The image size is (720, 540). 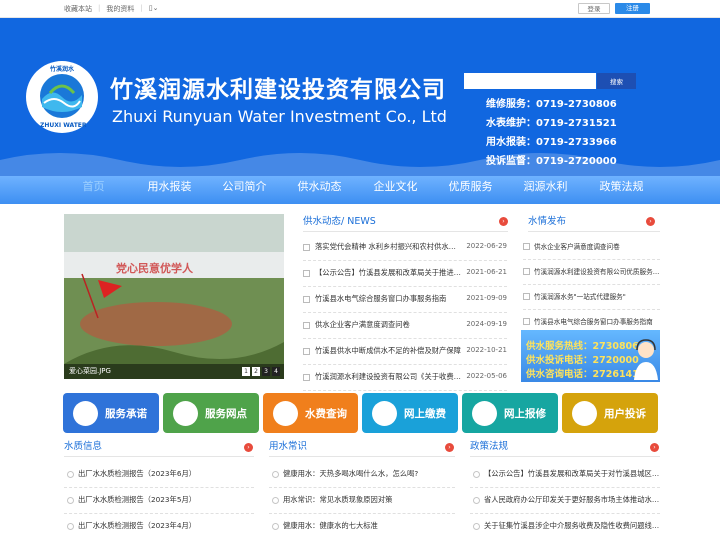 I want to click on search-button: 搜索, so click(x=616, y=81).